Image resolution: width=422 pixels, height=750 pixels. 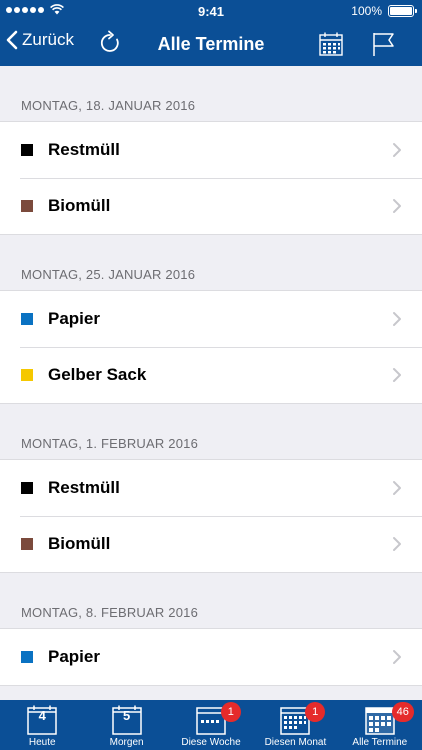 I want to click on notification-badge: 46, so click(x=402, y=712).